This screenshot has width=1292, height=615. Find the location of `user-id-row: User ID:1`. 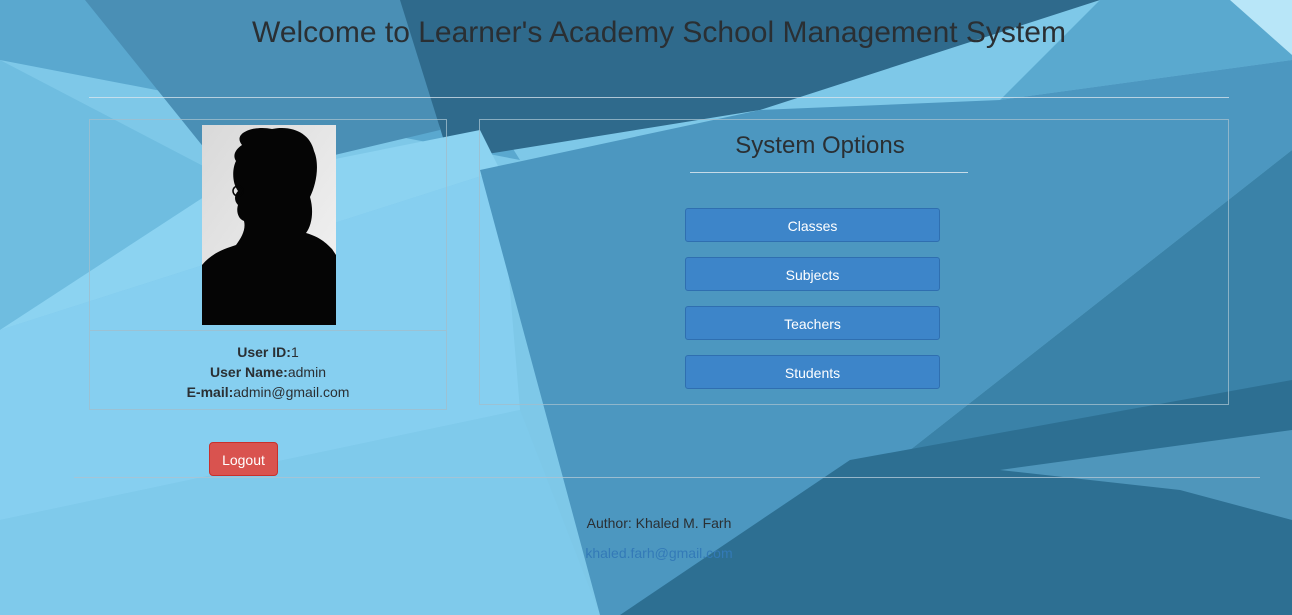

user-id-row: User ID:1 is located at coordinates (268, 352).